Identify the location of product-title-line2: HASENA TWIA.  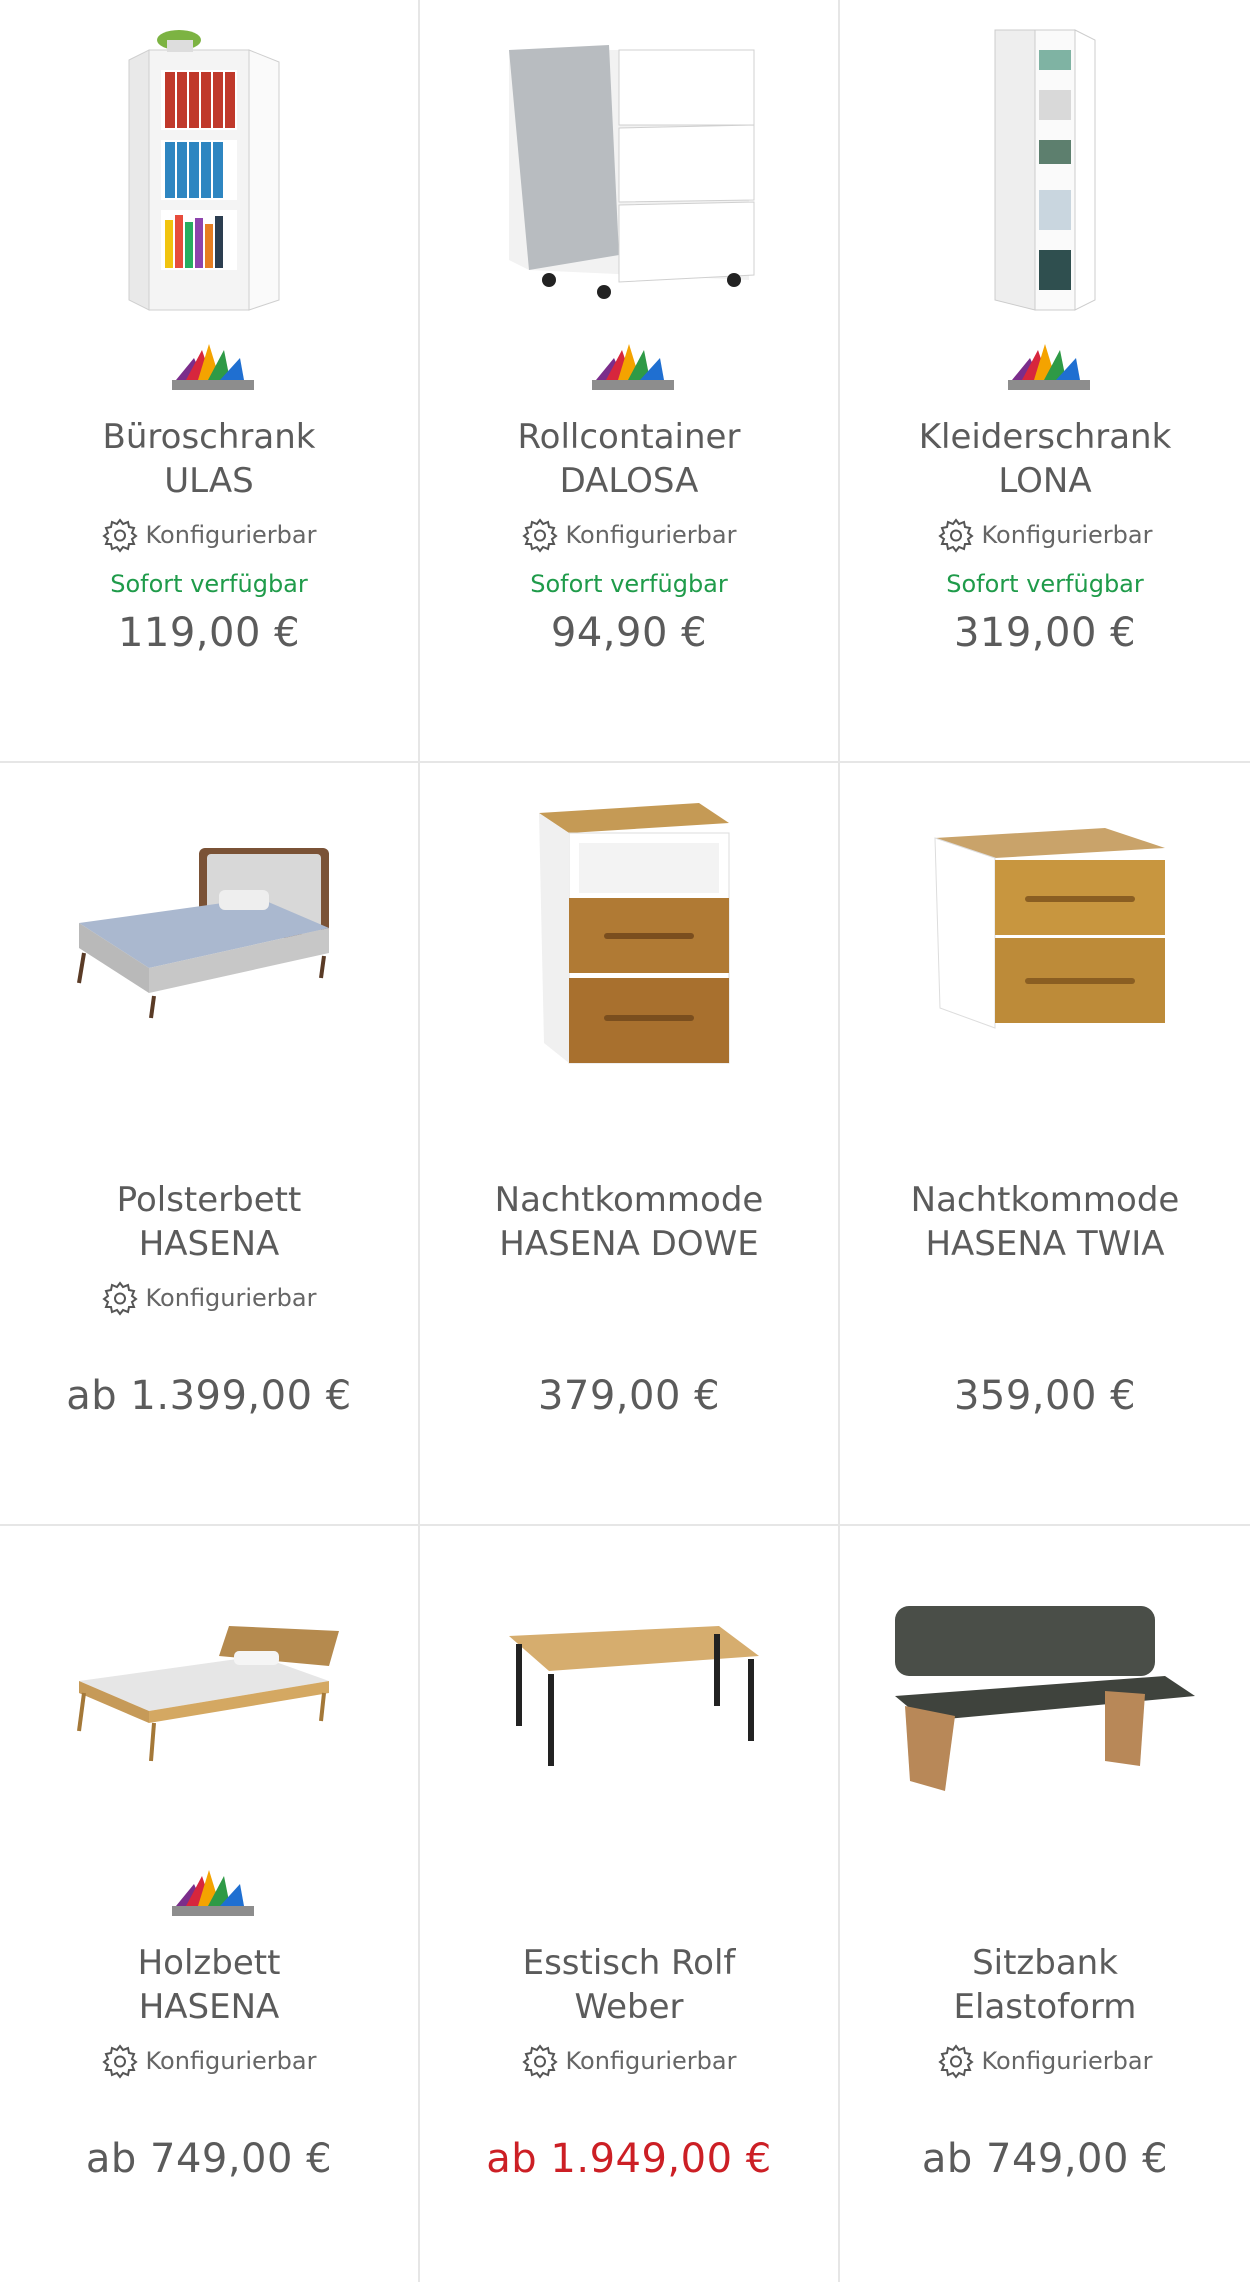
(1045, 1244).